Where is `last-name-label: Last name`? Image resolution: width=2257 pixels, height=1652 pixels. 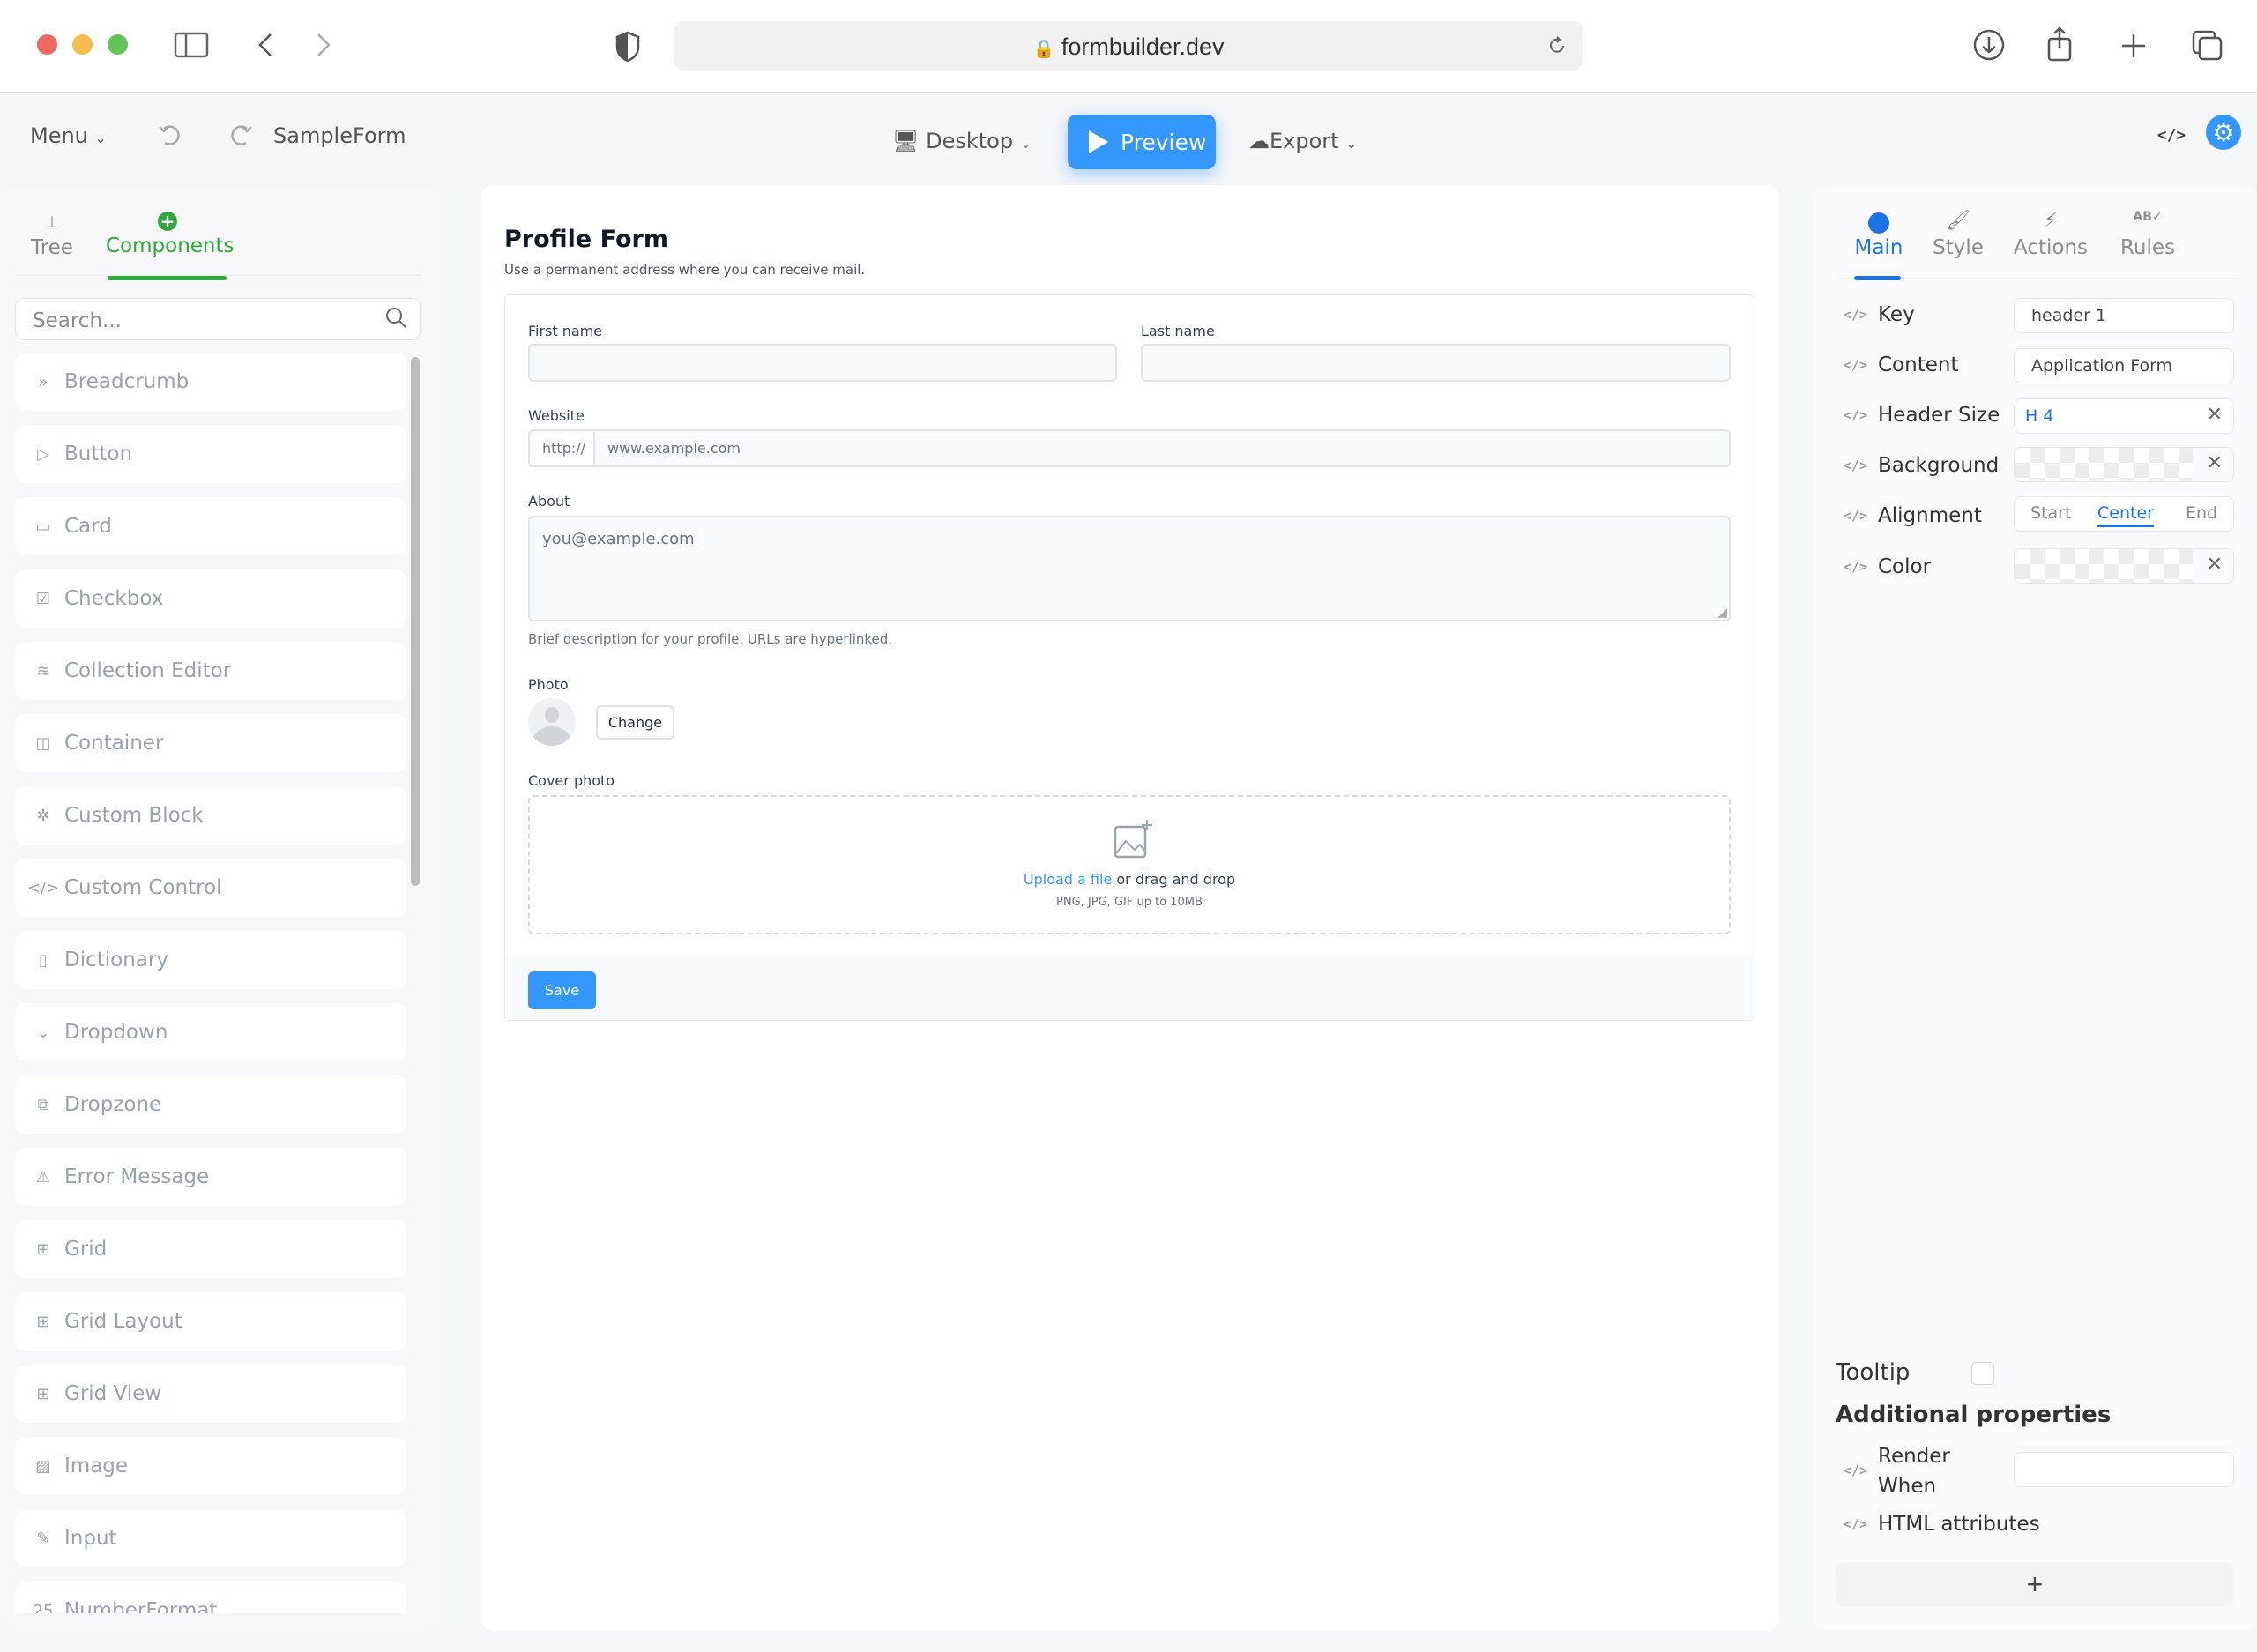
last-name-label: Last name is located at coordinates (1178, 331).